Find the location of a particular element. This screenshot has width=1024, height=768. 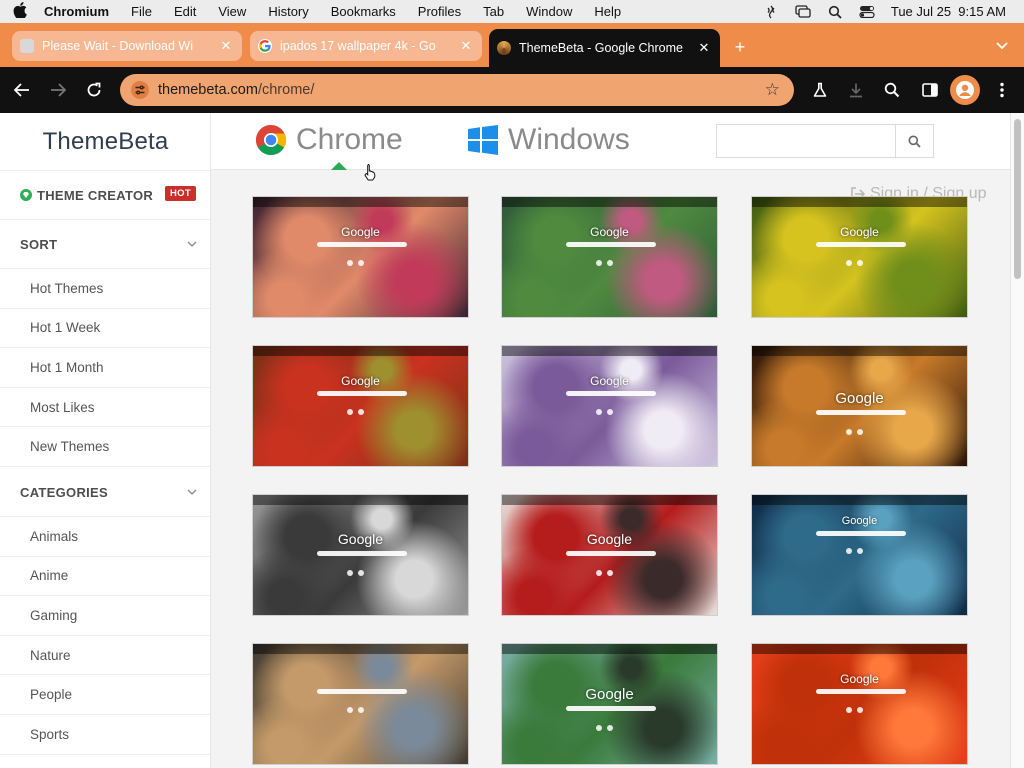

labs-flask-icon is located at coordinates (820, 90).